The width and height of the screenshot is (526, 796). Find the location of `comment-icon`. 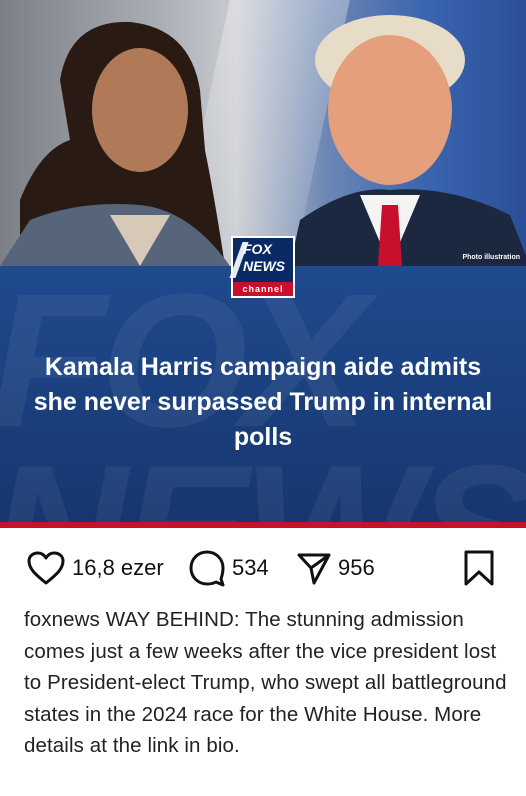

comment-icon is located at coordinates (207, 568).